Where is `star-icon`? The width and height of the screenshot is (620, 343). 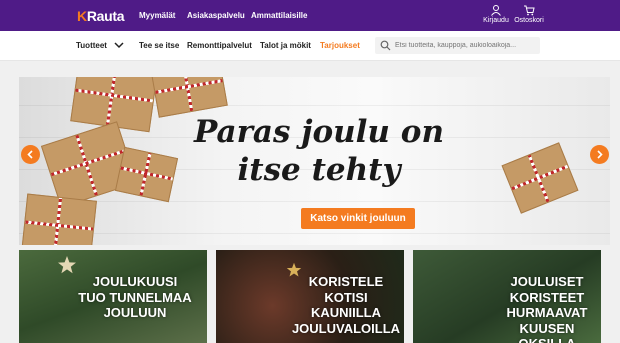
star-icon is located at coordinates (67, 265).